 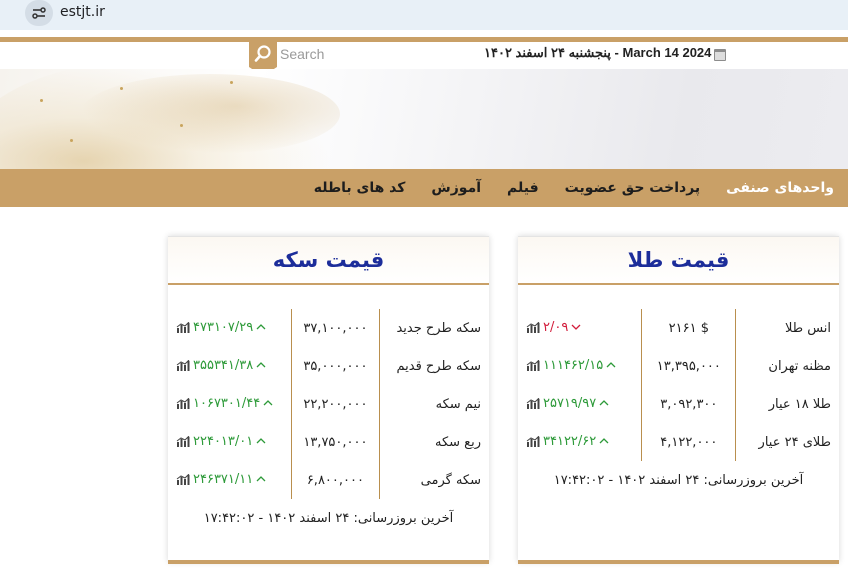 What do you see at coordinates (689, 366) in the screenshot?
I see `item-price: ۱۳,۳۹۵,۰۰۰` at bounding box center [689, 366].